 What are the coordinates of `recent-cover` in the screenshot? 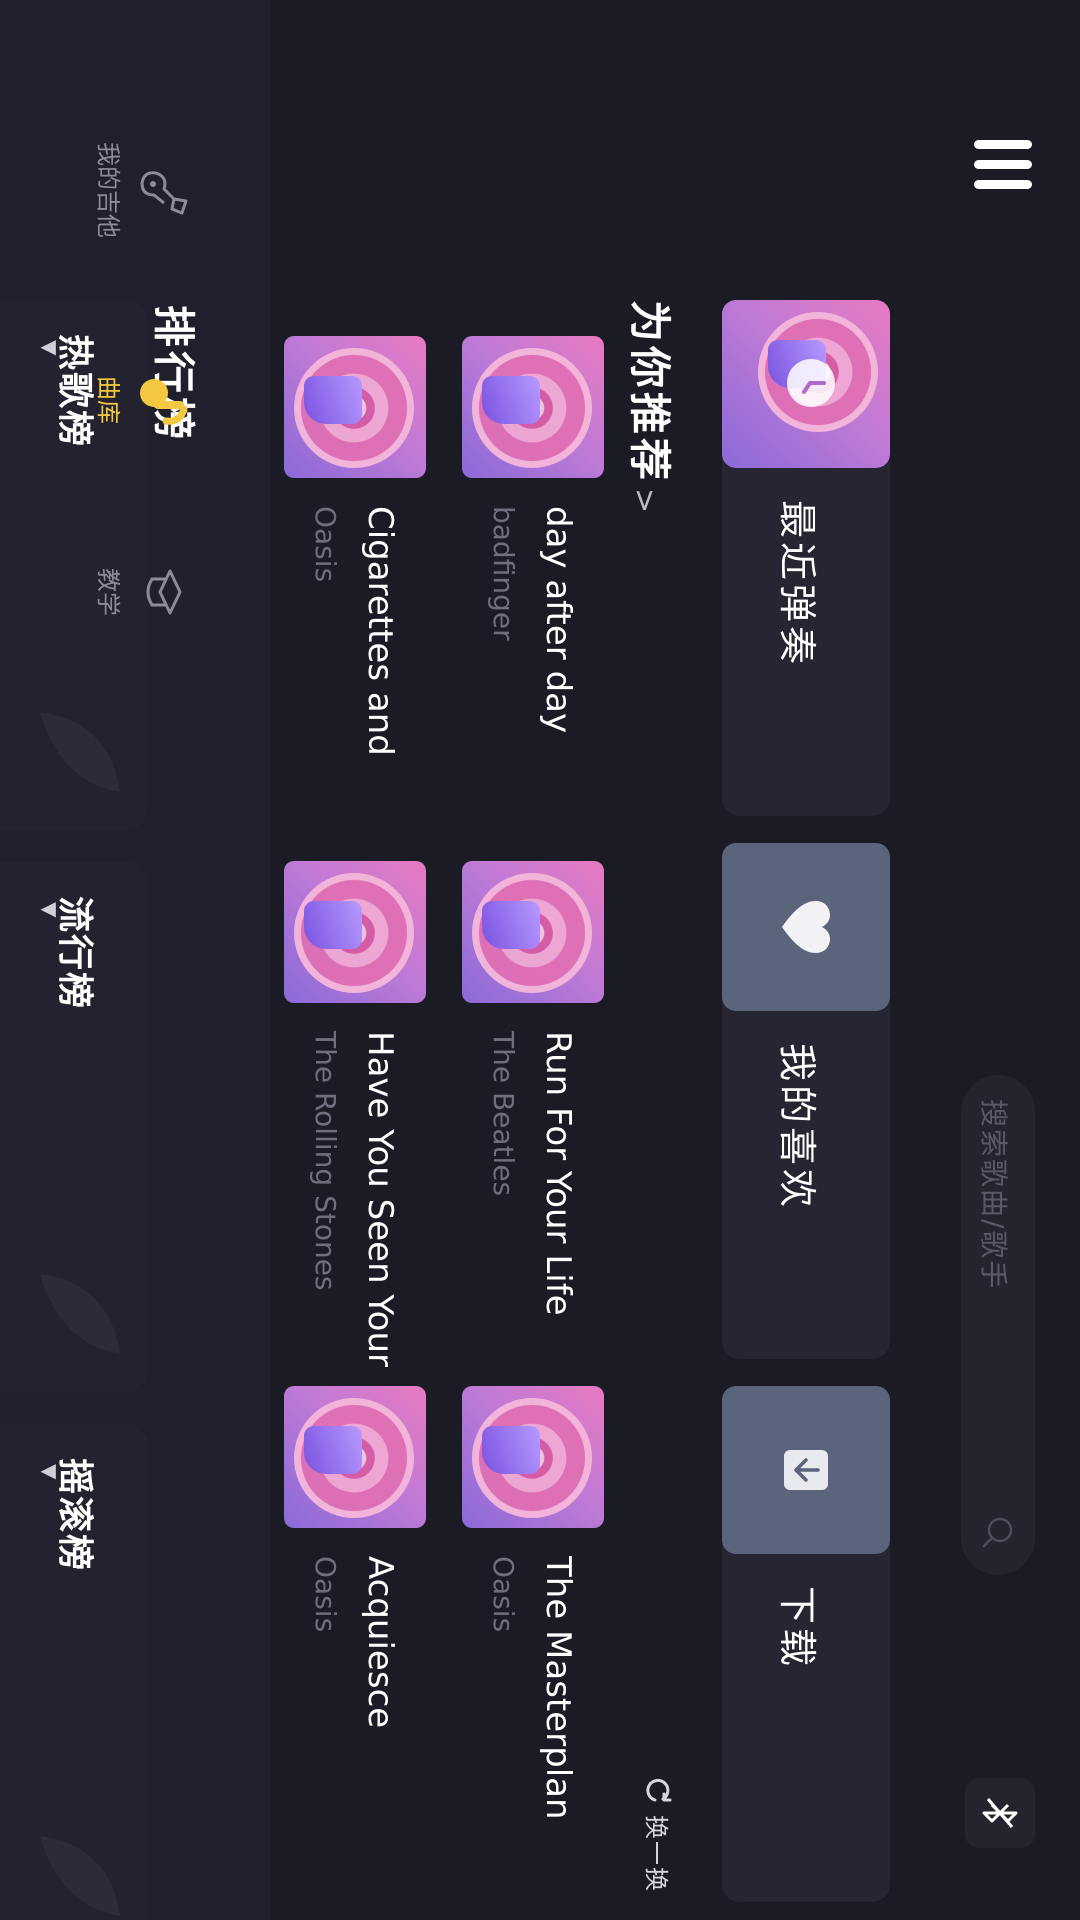 It's located at (806, 384).